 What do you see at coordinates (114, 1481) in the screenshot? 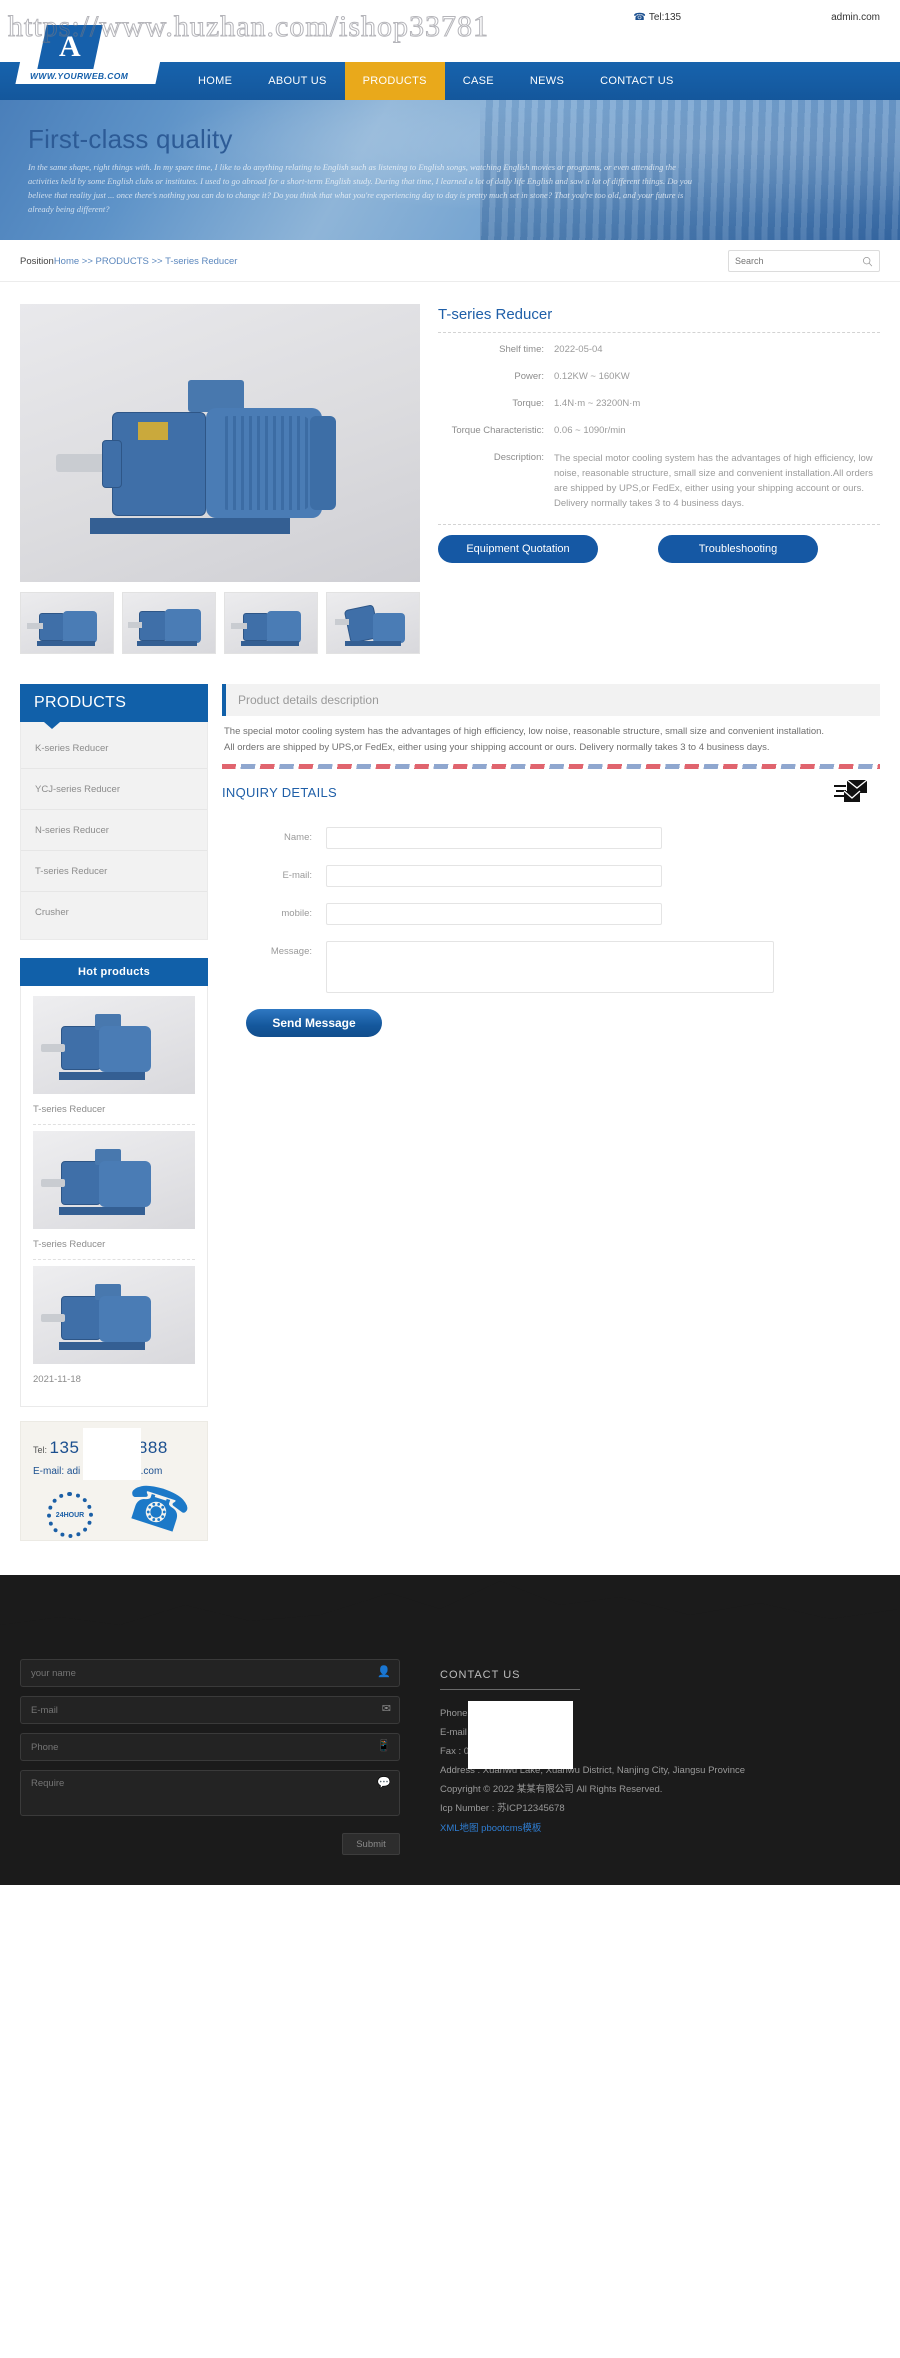
I see `sidebar-contact-card: Tel: 135 888 E-mail: adi n.com 24HOUR ☎` at bounding box center [114, 1481].